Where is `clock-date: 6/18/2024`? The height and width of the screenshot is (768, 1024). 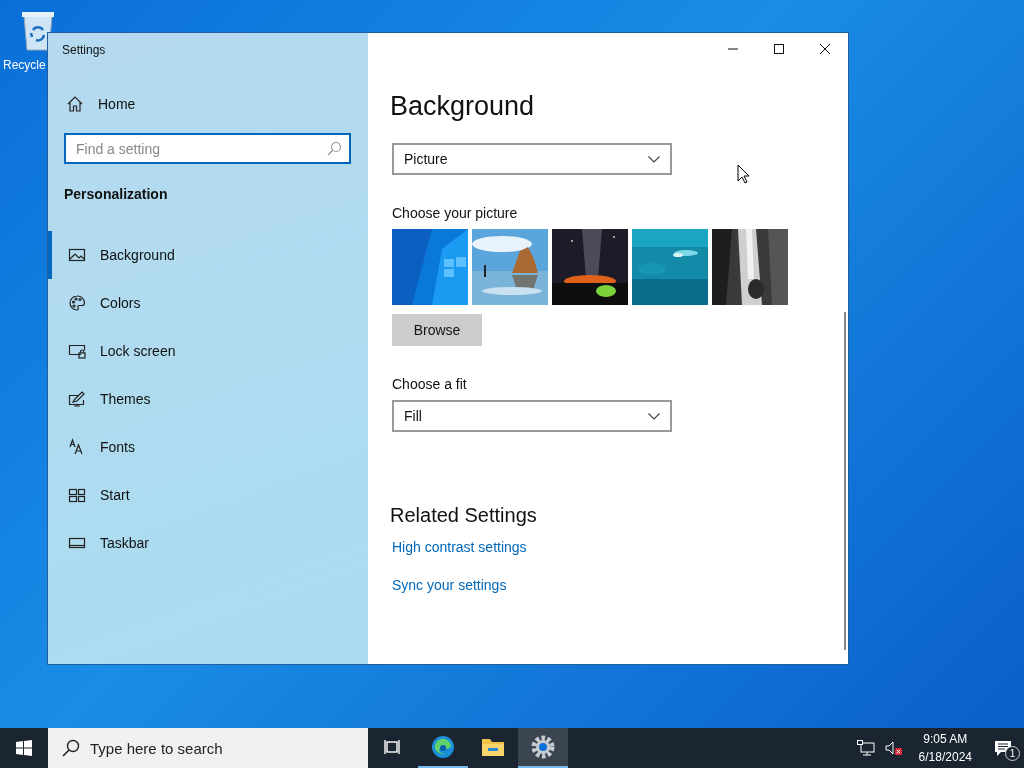 clock-date: 6/18/2024 is located at coordinates (945, 757).